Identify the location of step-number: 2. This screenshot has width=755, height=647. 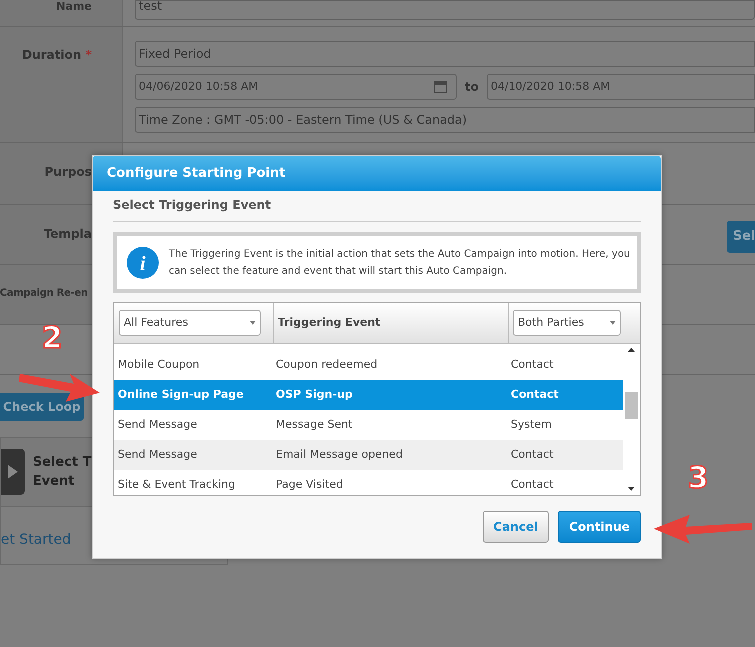
(52, 339).